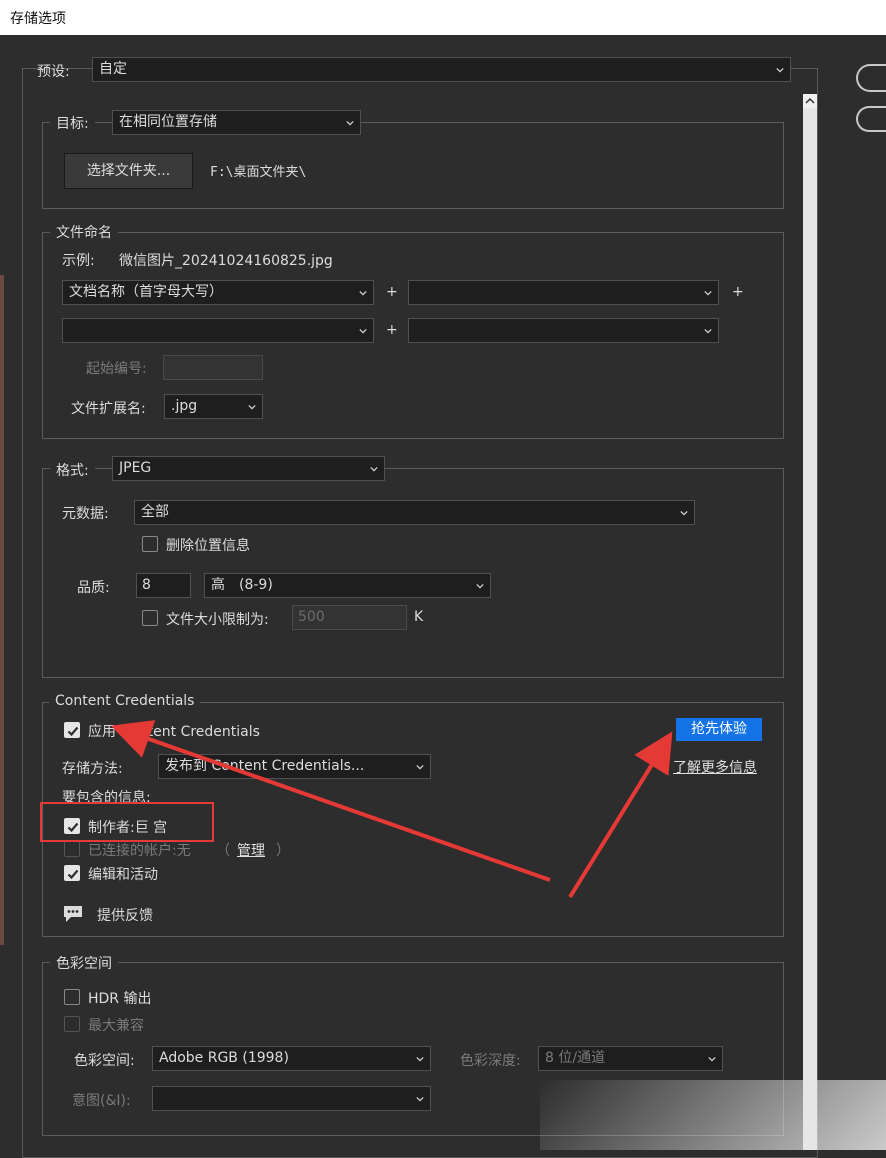 This screenshot has height=1158, width=886. What do you see at coordinates (123, 875) in the screenshot?
I see `edits-label: 编辑和活动` at bounding box center [123, 875].